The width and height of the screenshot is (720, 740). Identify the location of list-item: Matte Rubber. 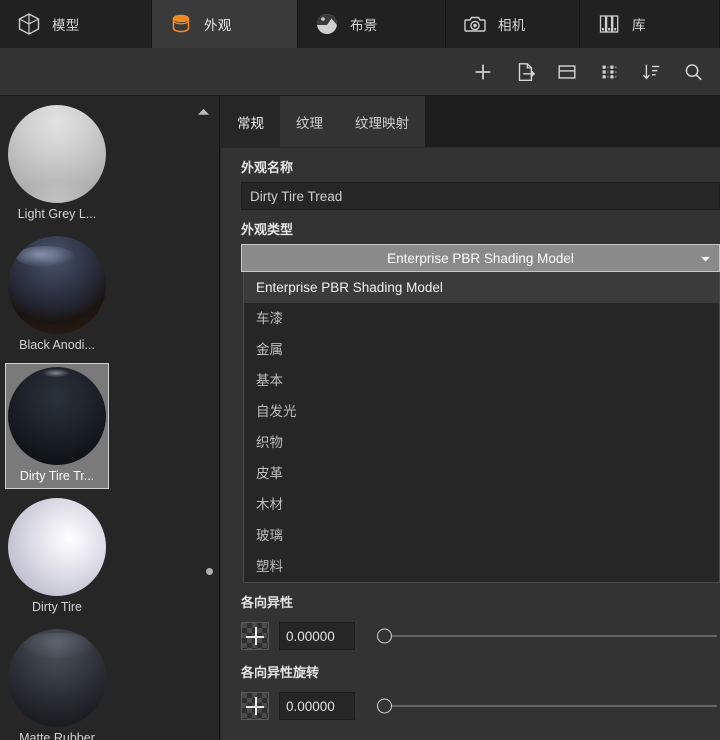
(57, 682).